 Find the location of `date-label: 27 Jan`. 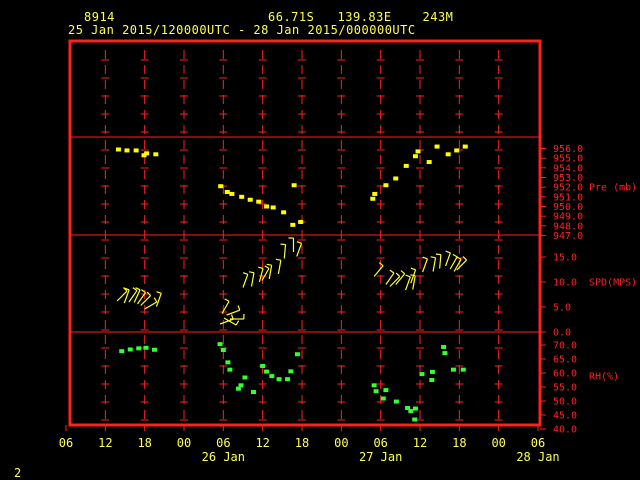

date-label: 27 Jan is located at coordinates (380, 457).